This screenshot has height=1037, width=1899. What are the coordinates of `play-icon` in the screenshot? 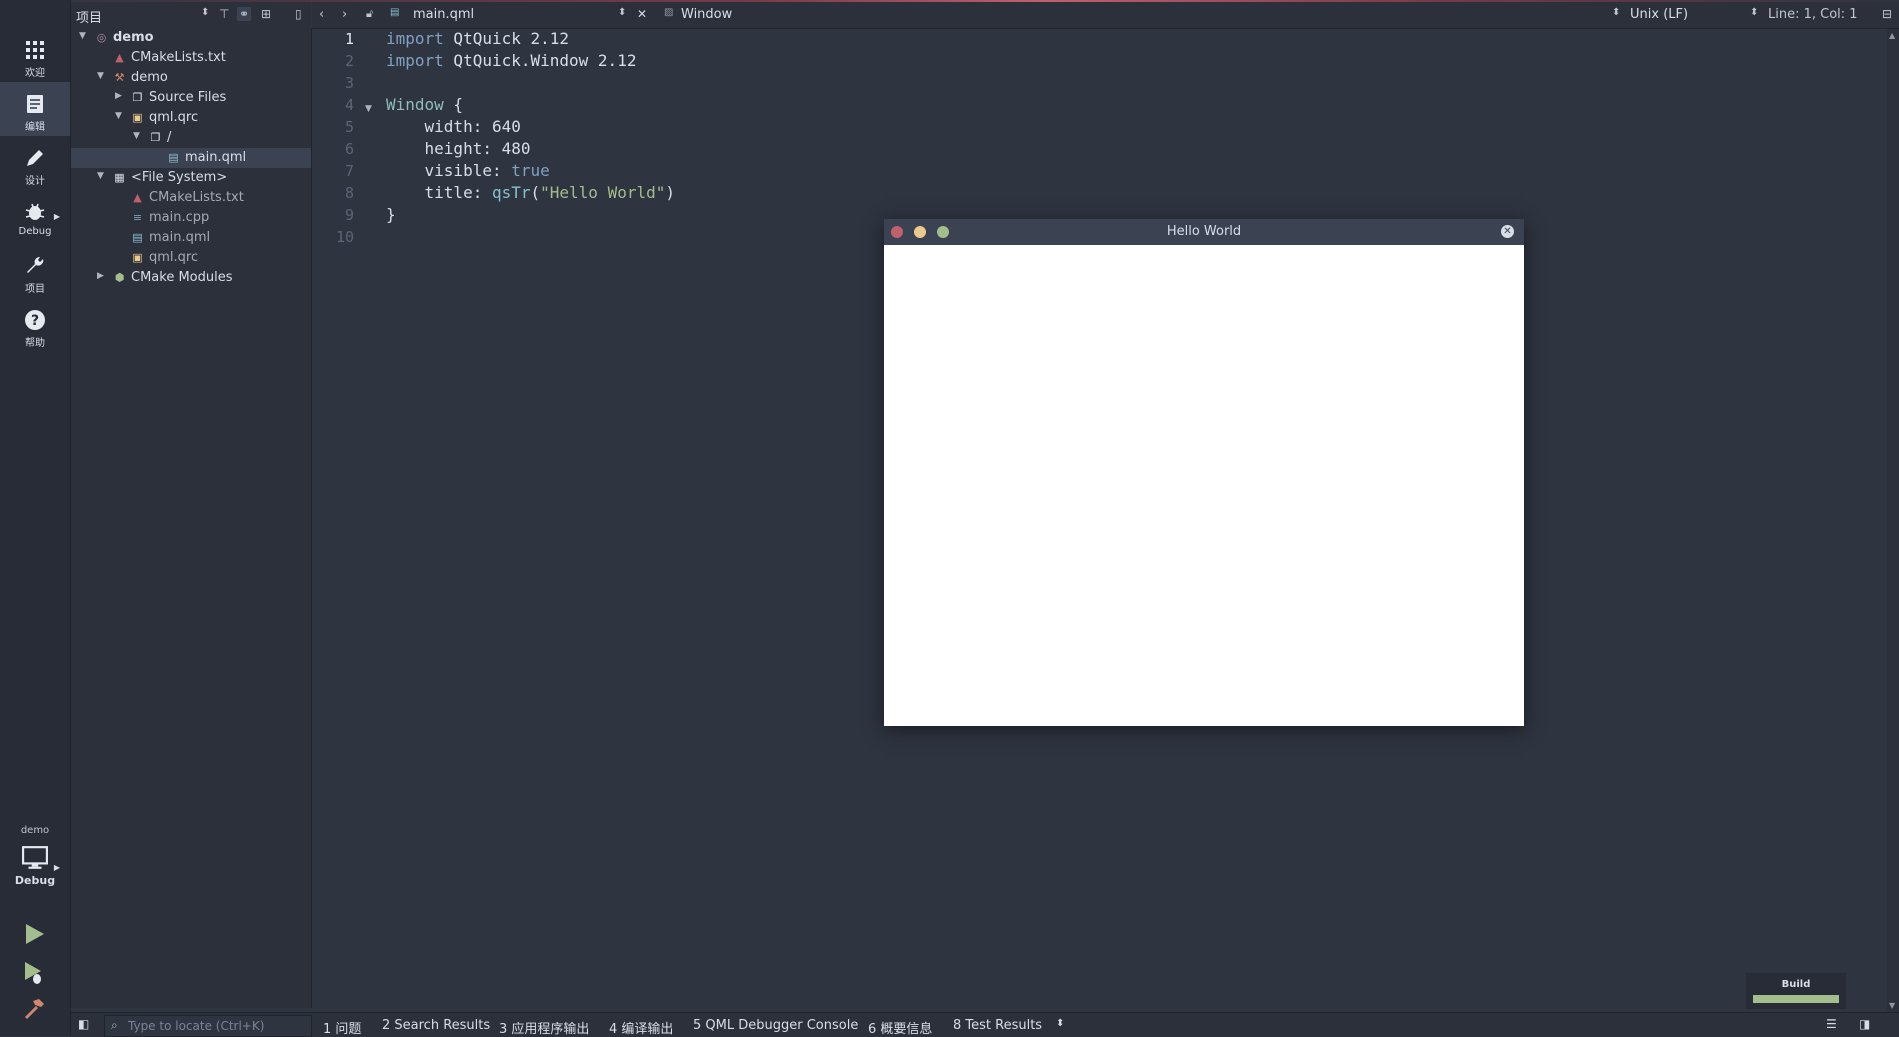 It's located at (35, 934).